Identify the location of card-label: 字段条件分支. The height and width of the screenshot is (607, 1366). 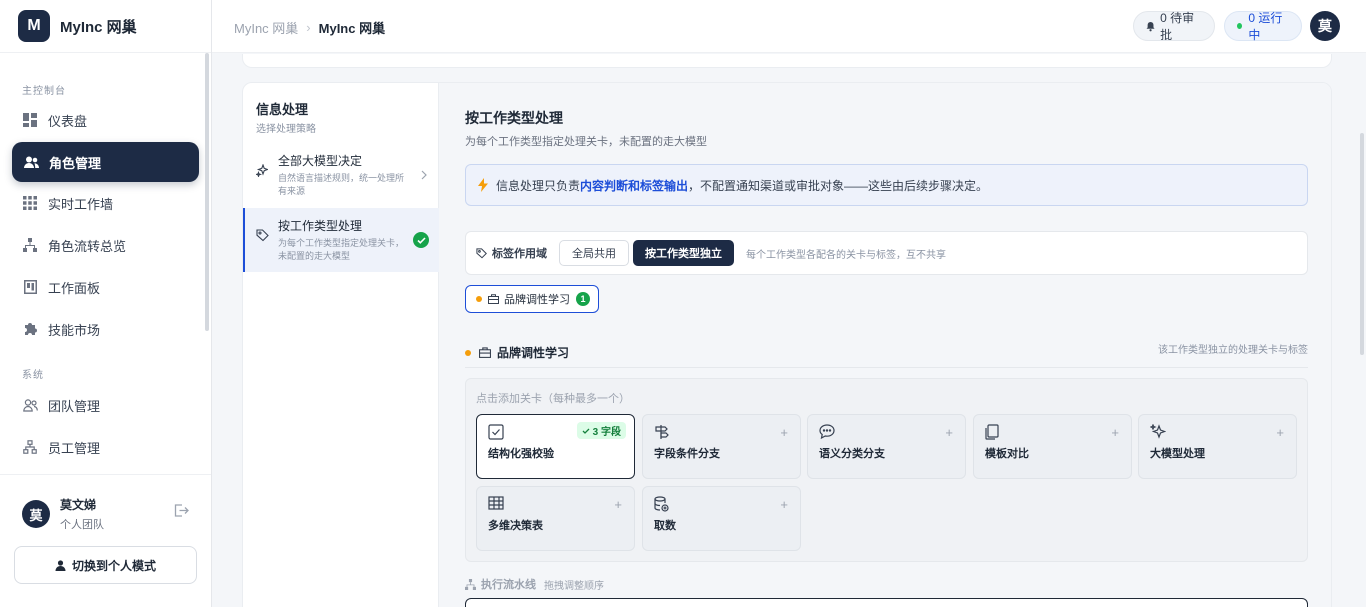
(687, 454).